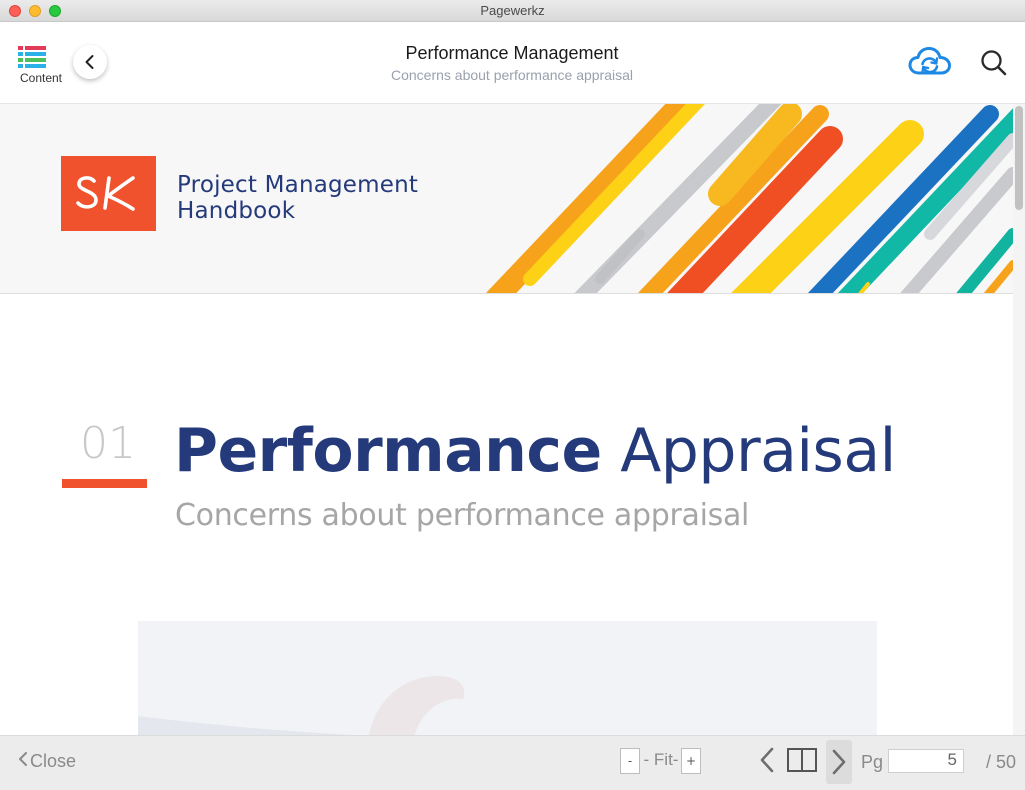  Describe the element at coordinates (53, 761) in the screenshot. I see `close-label: Close` at that location.